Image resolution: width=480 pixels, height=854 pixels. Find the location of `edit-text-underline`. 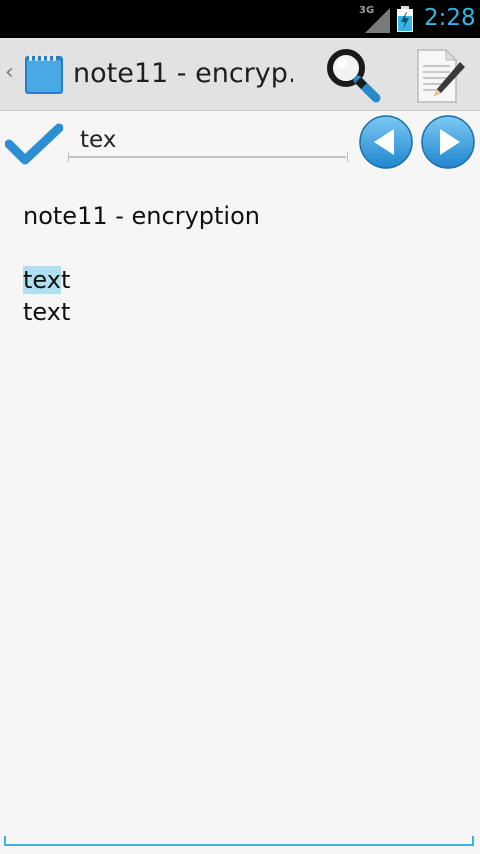

edit-text-underline is located at coordinates (239, 841).